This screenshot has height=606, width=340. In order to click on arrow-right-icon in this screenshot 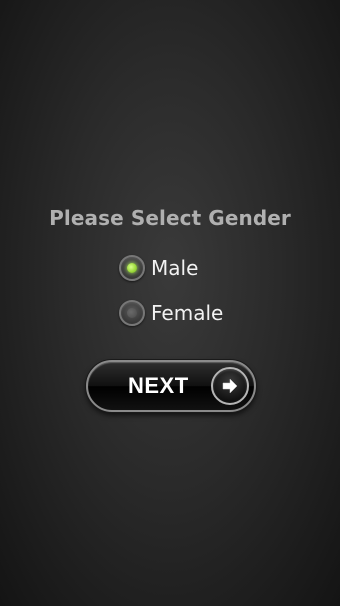, I will do `click(230, 386)`.